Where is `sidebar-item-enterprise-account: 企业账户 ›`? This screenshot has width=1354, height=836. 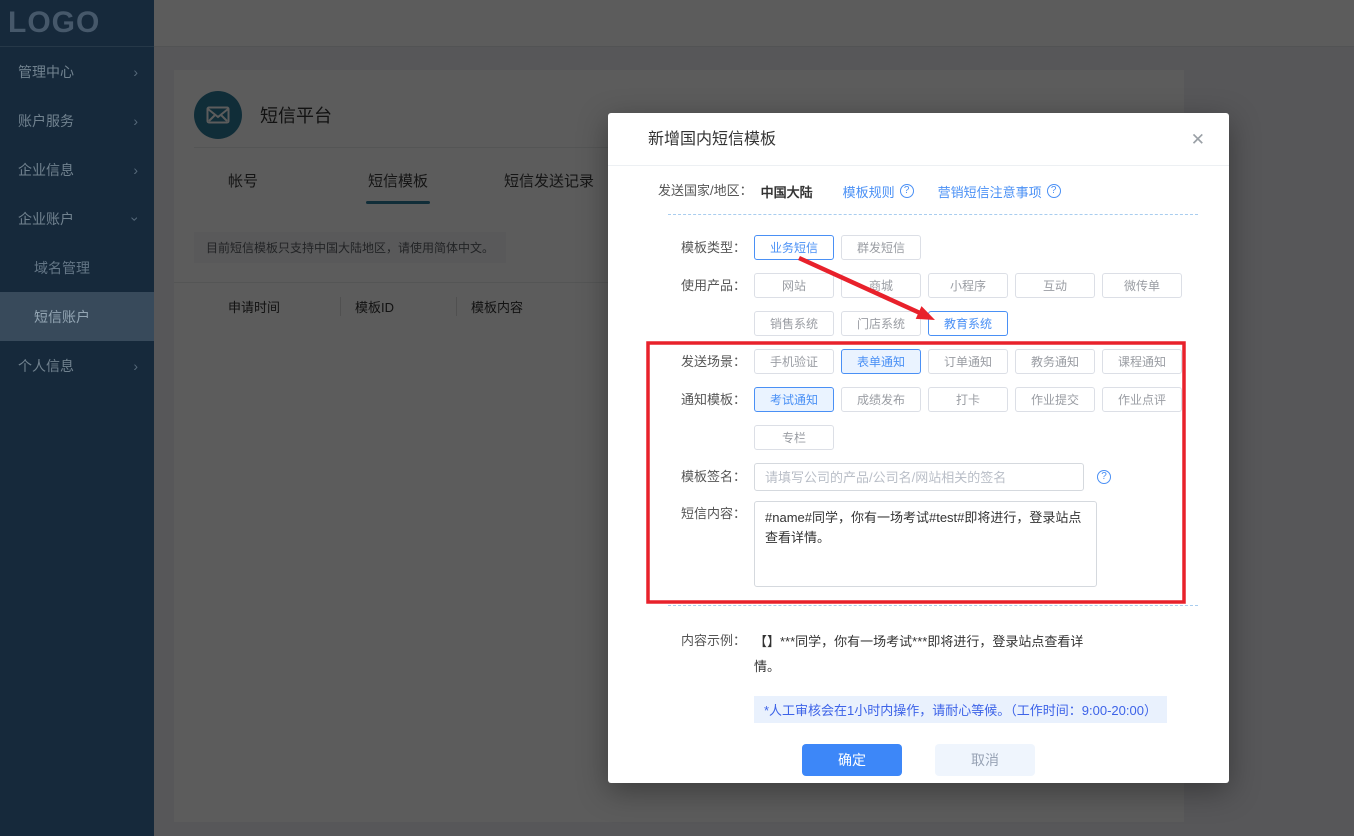 sidebar-item-enterprise-account: 企业账户 › is located at coordinates (77, 218).